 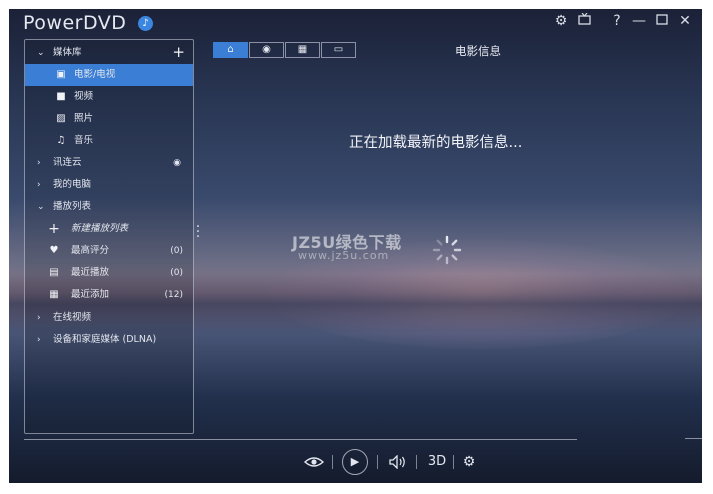 What do you see at coordinates (90, 272) in the screenshot?
I see `sidebar-item-label: 最近播放` at bounding box center [90, 272].